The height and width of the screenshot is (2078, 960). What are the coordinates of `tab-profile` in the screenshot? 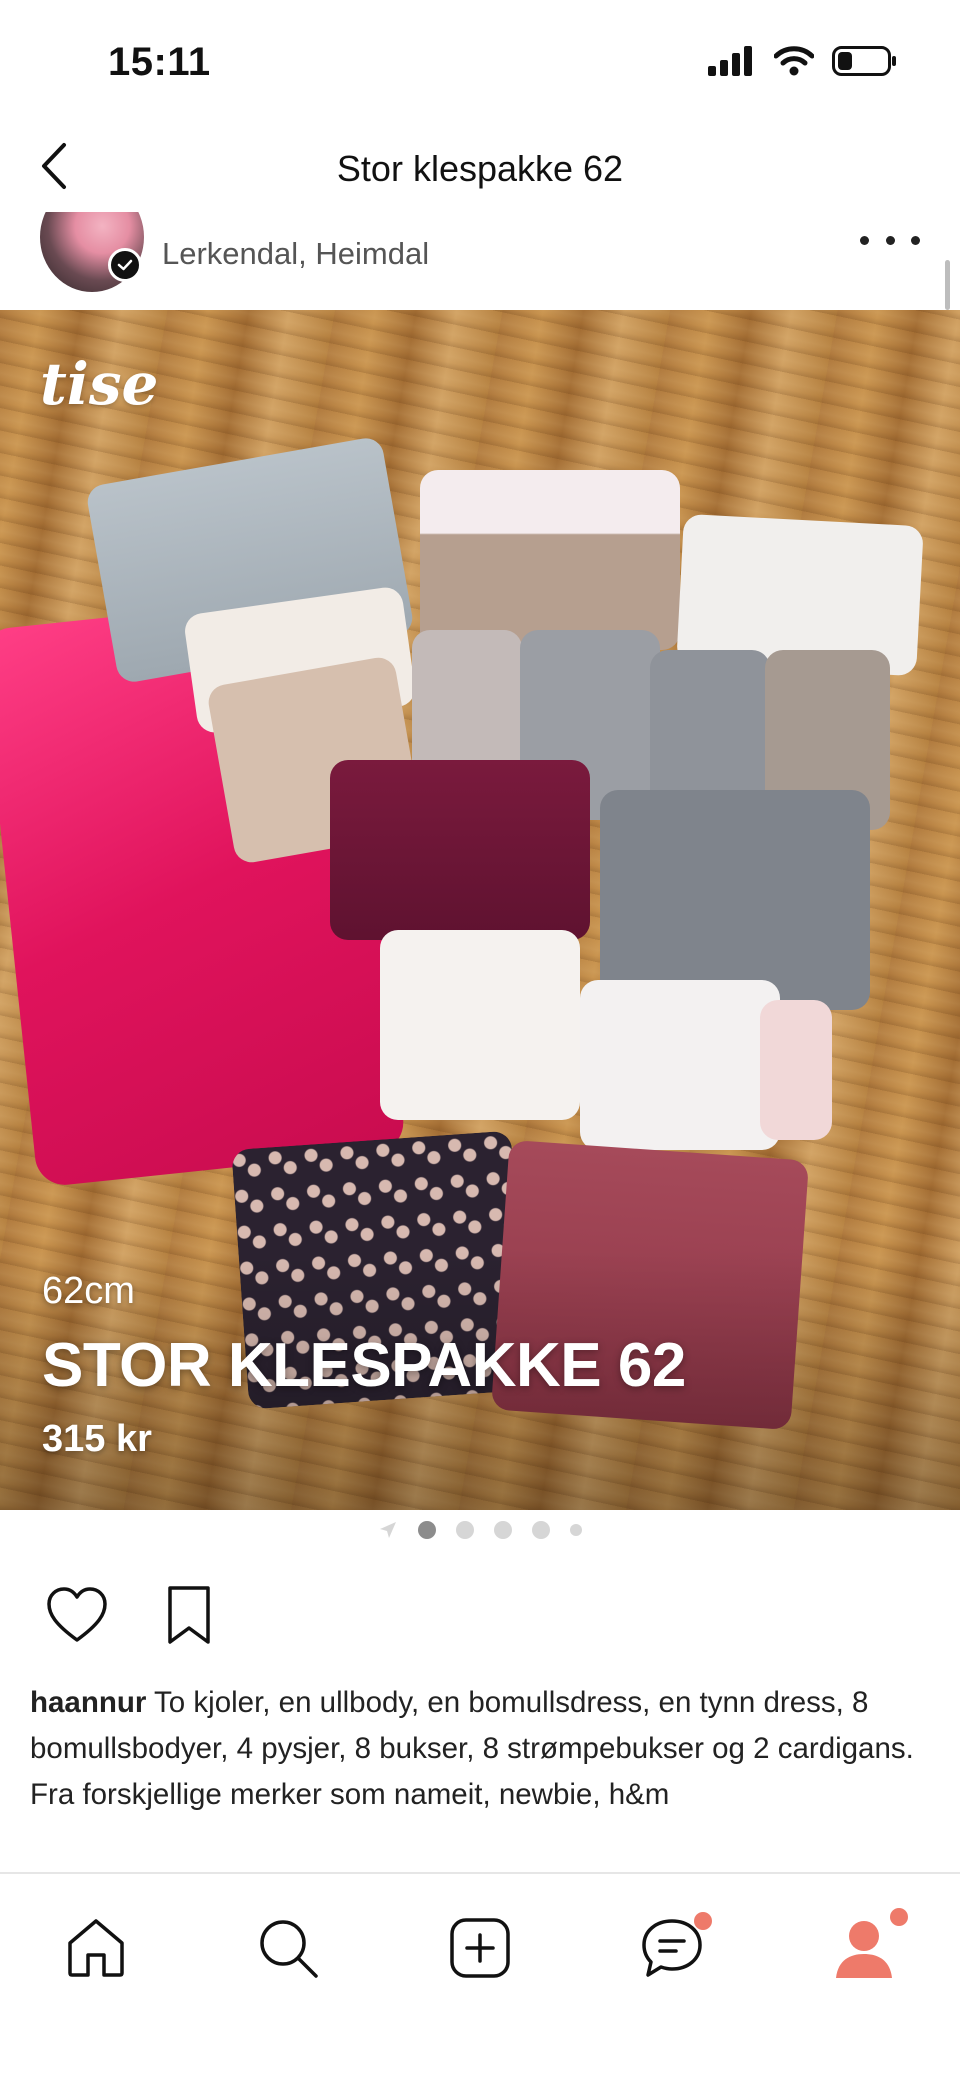 It's located at (866, 1948).